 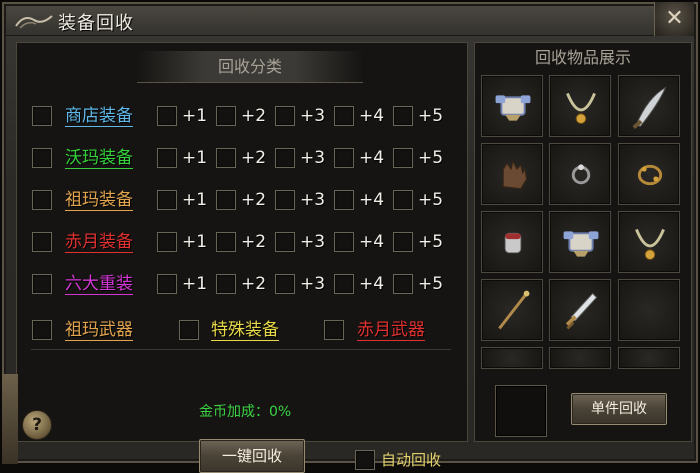 I want to click on dragon-ornament-icon, so click(x=34, y=22).